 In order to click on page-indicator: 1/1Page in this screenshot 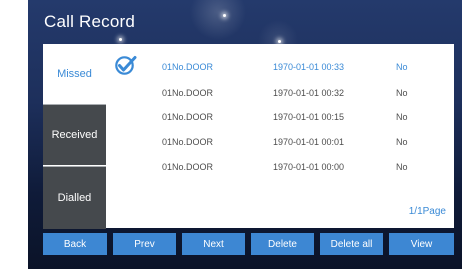, I will do `click(427, 211)`.